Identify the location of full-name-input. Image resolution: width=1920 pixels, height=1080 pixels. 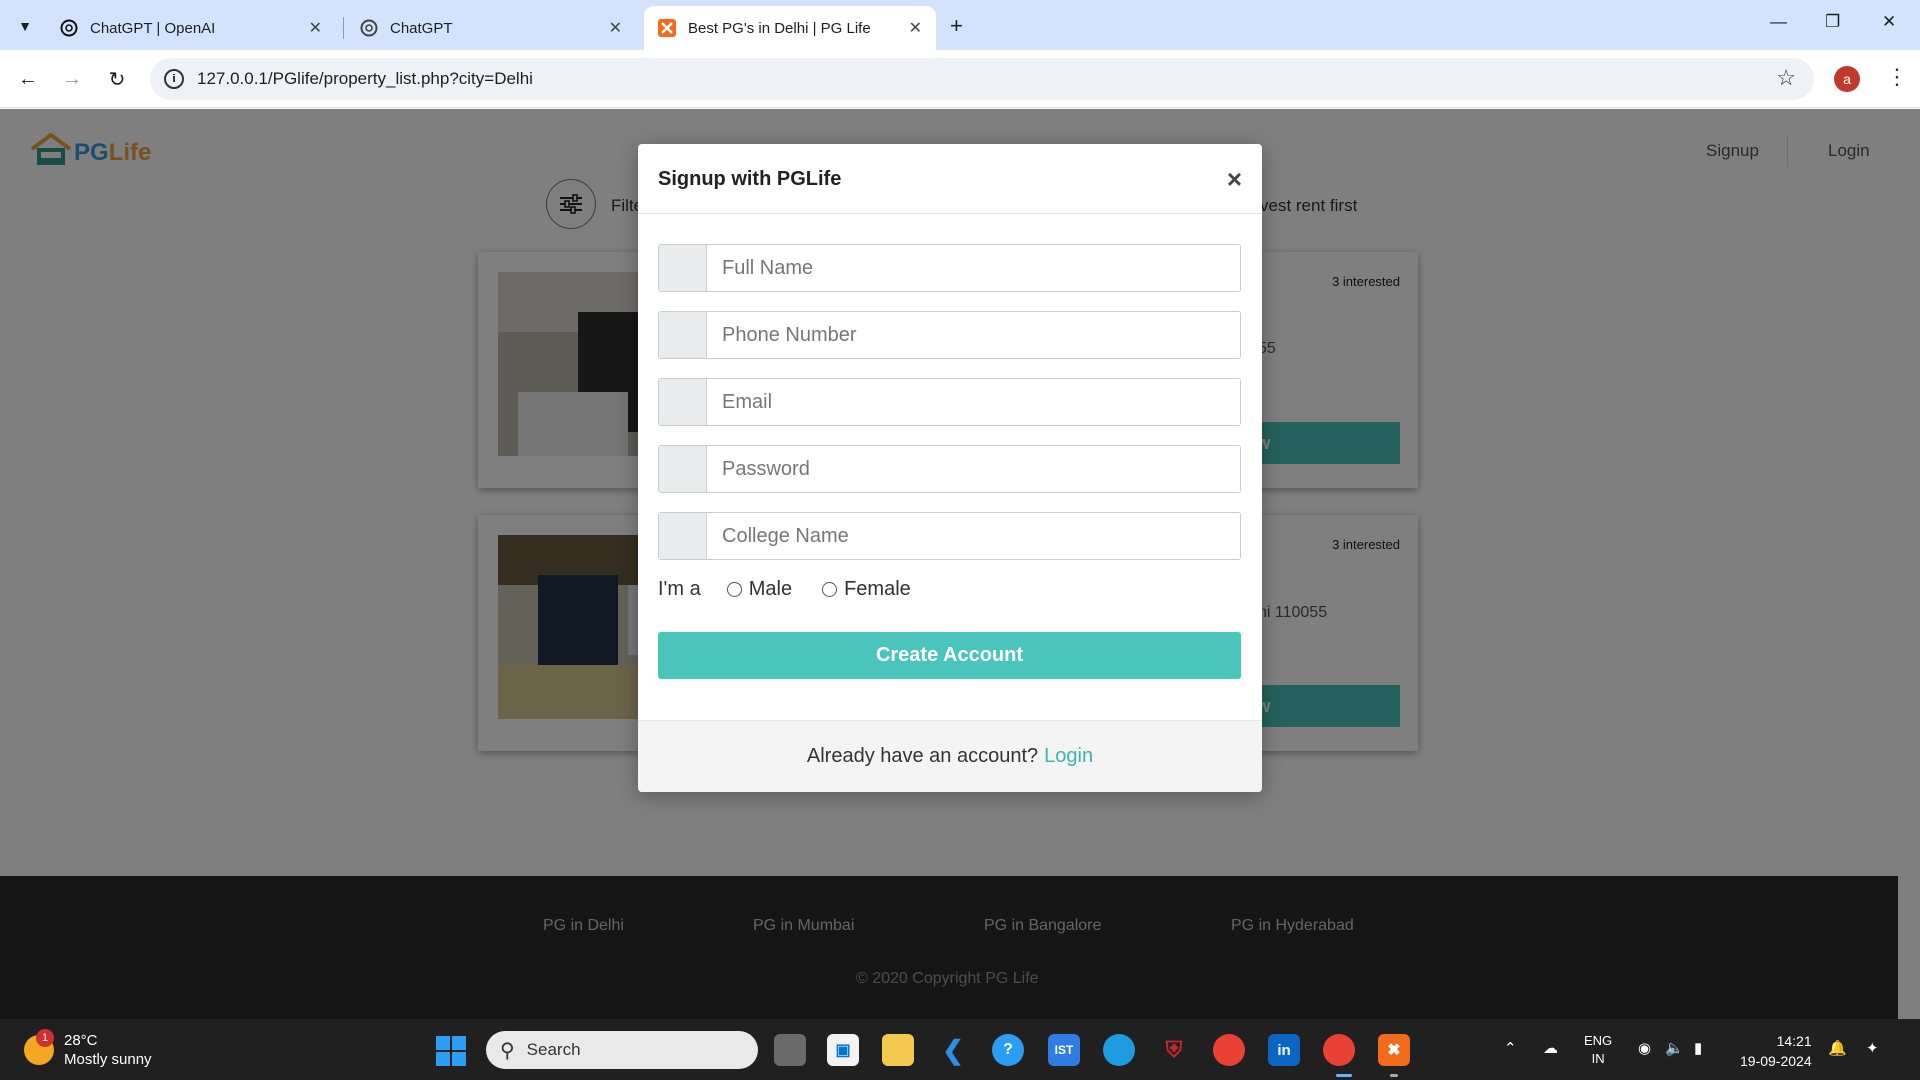
(973, 268).